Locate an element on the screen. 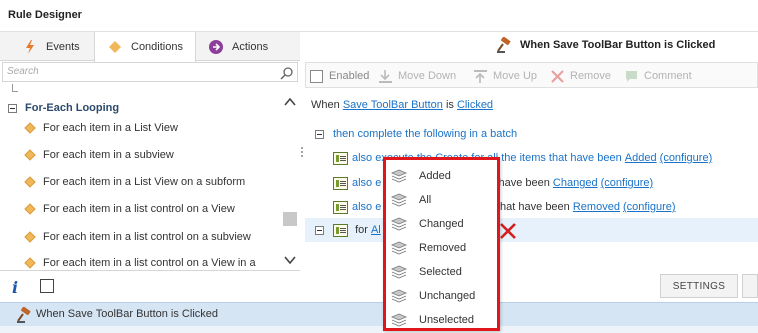 The image size is (758, 333). status-bar: When Save ToolBar Button is Clicked is located at coordinates (379, 314).